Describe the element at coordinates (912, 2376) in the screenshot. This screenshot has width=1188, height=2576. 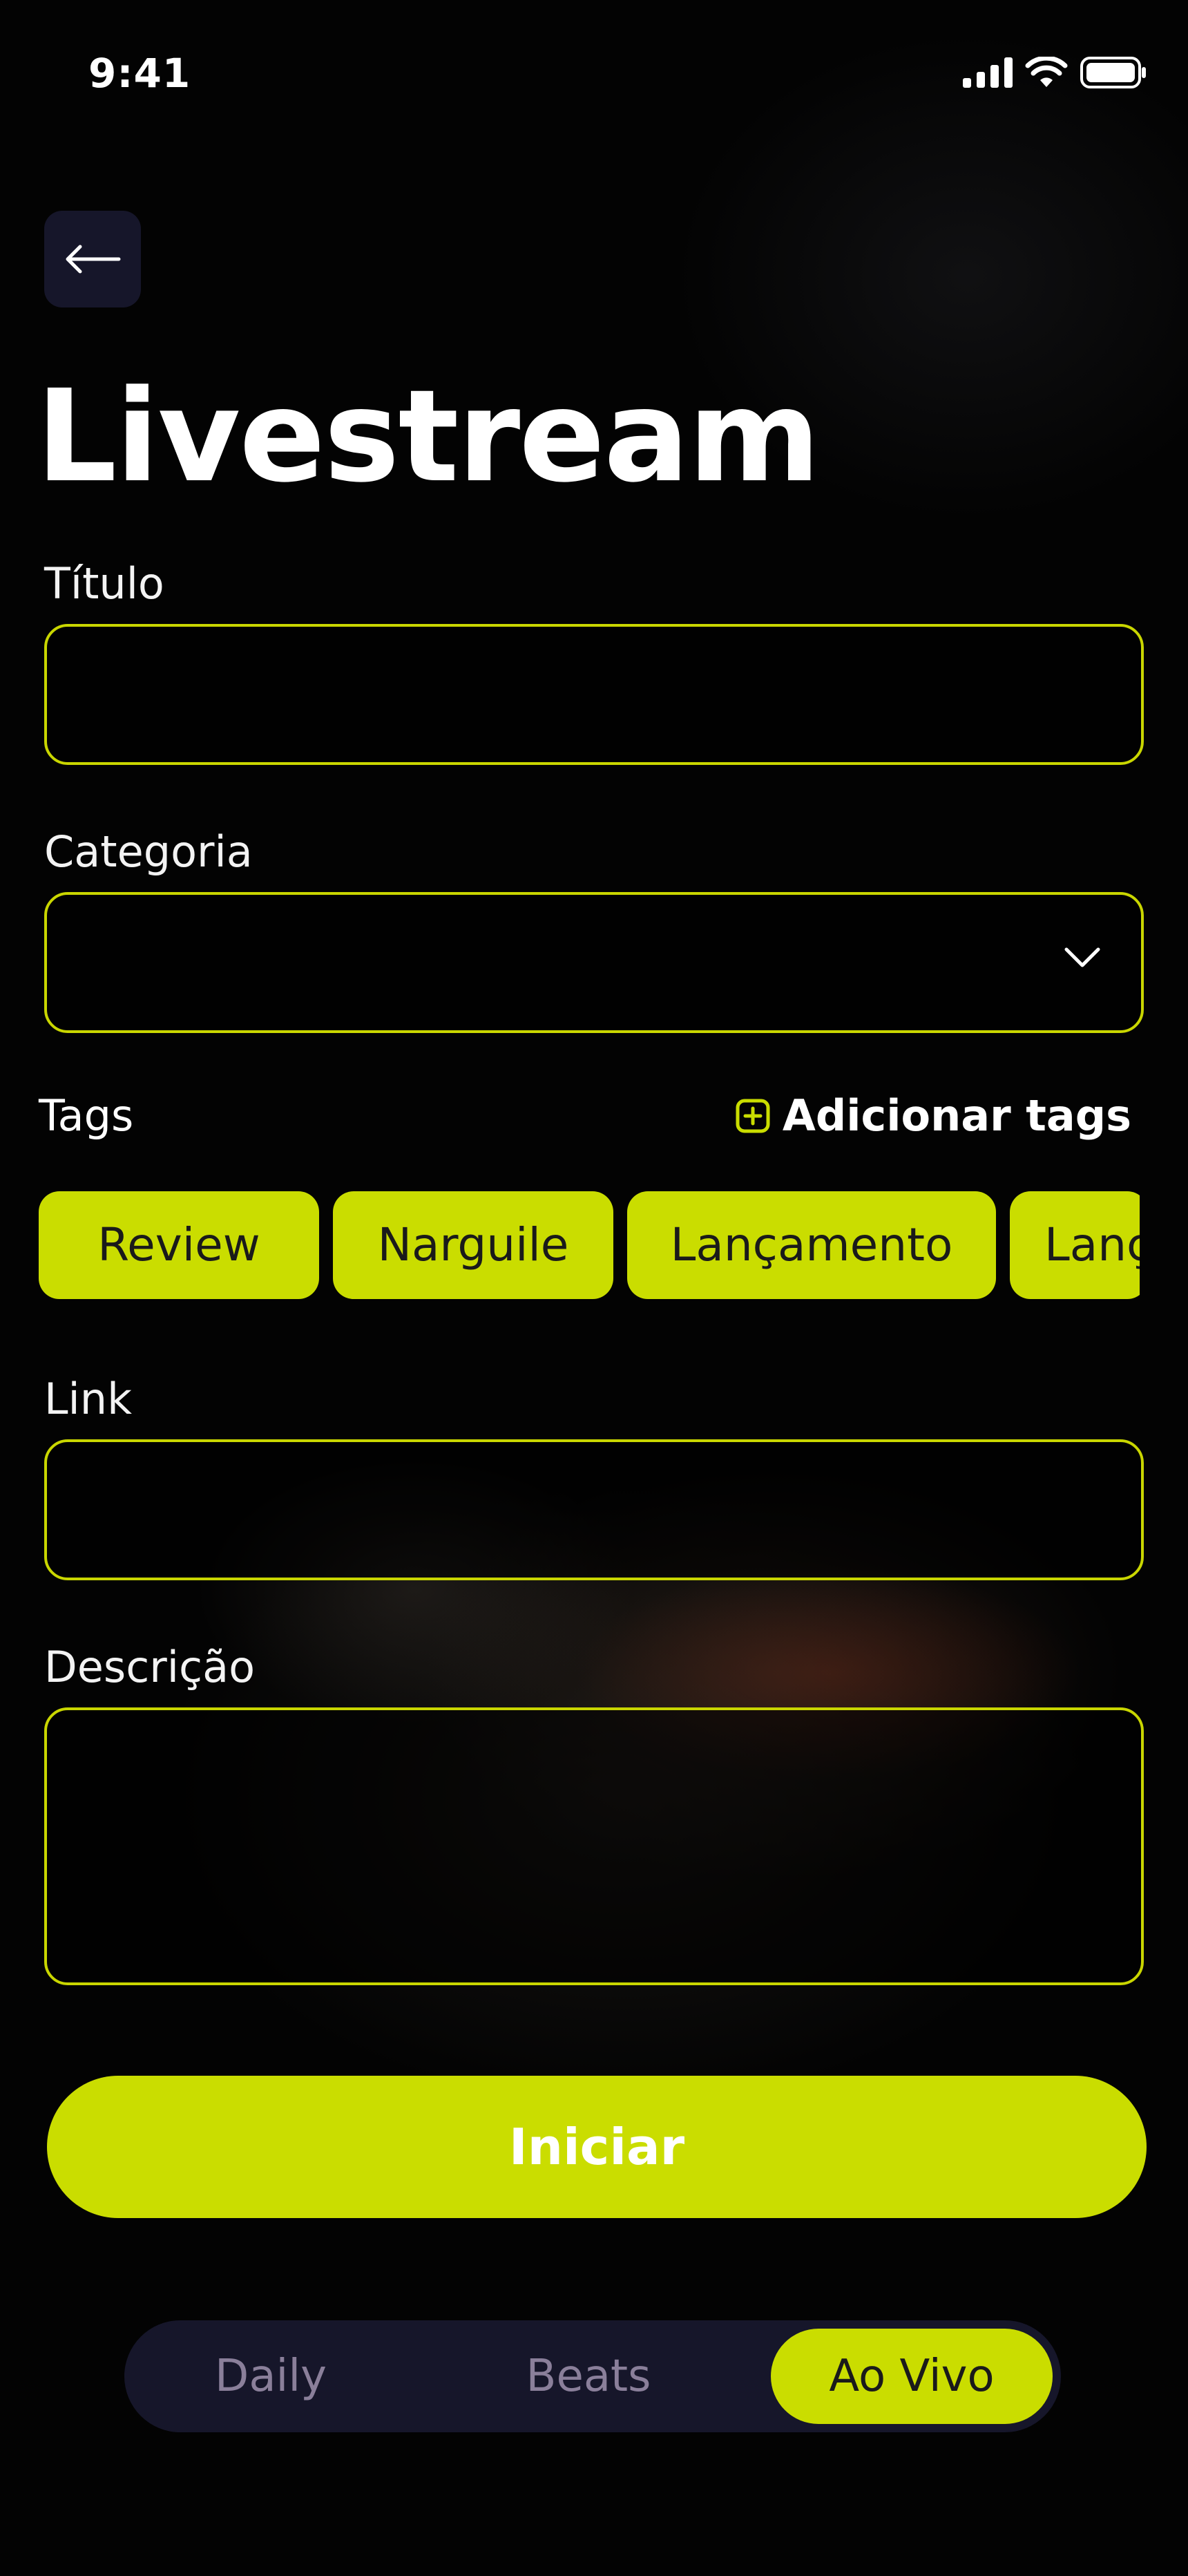
I see `tab-ao-vivo: Ao Vivo` at that location.